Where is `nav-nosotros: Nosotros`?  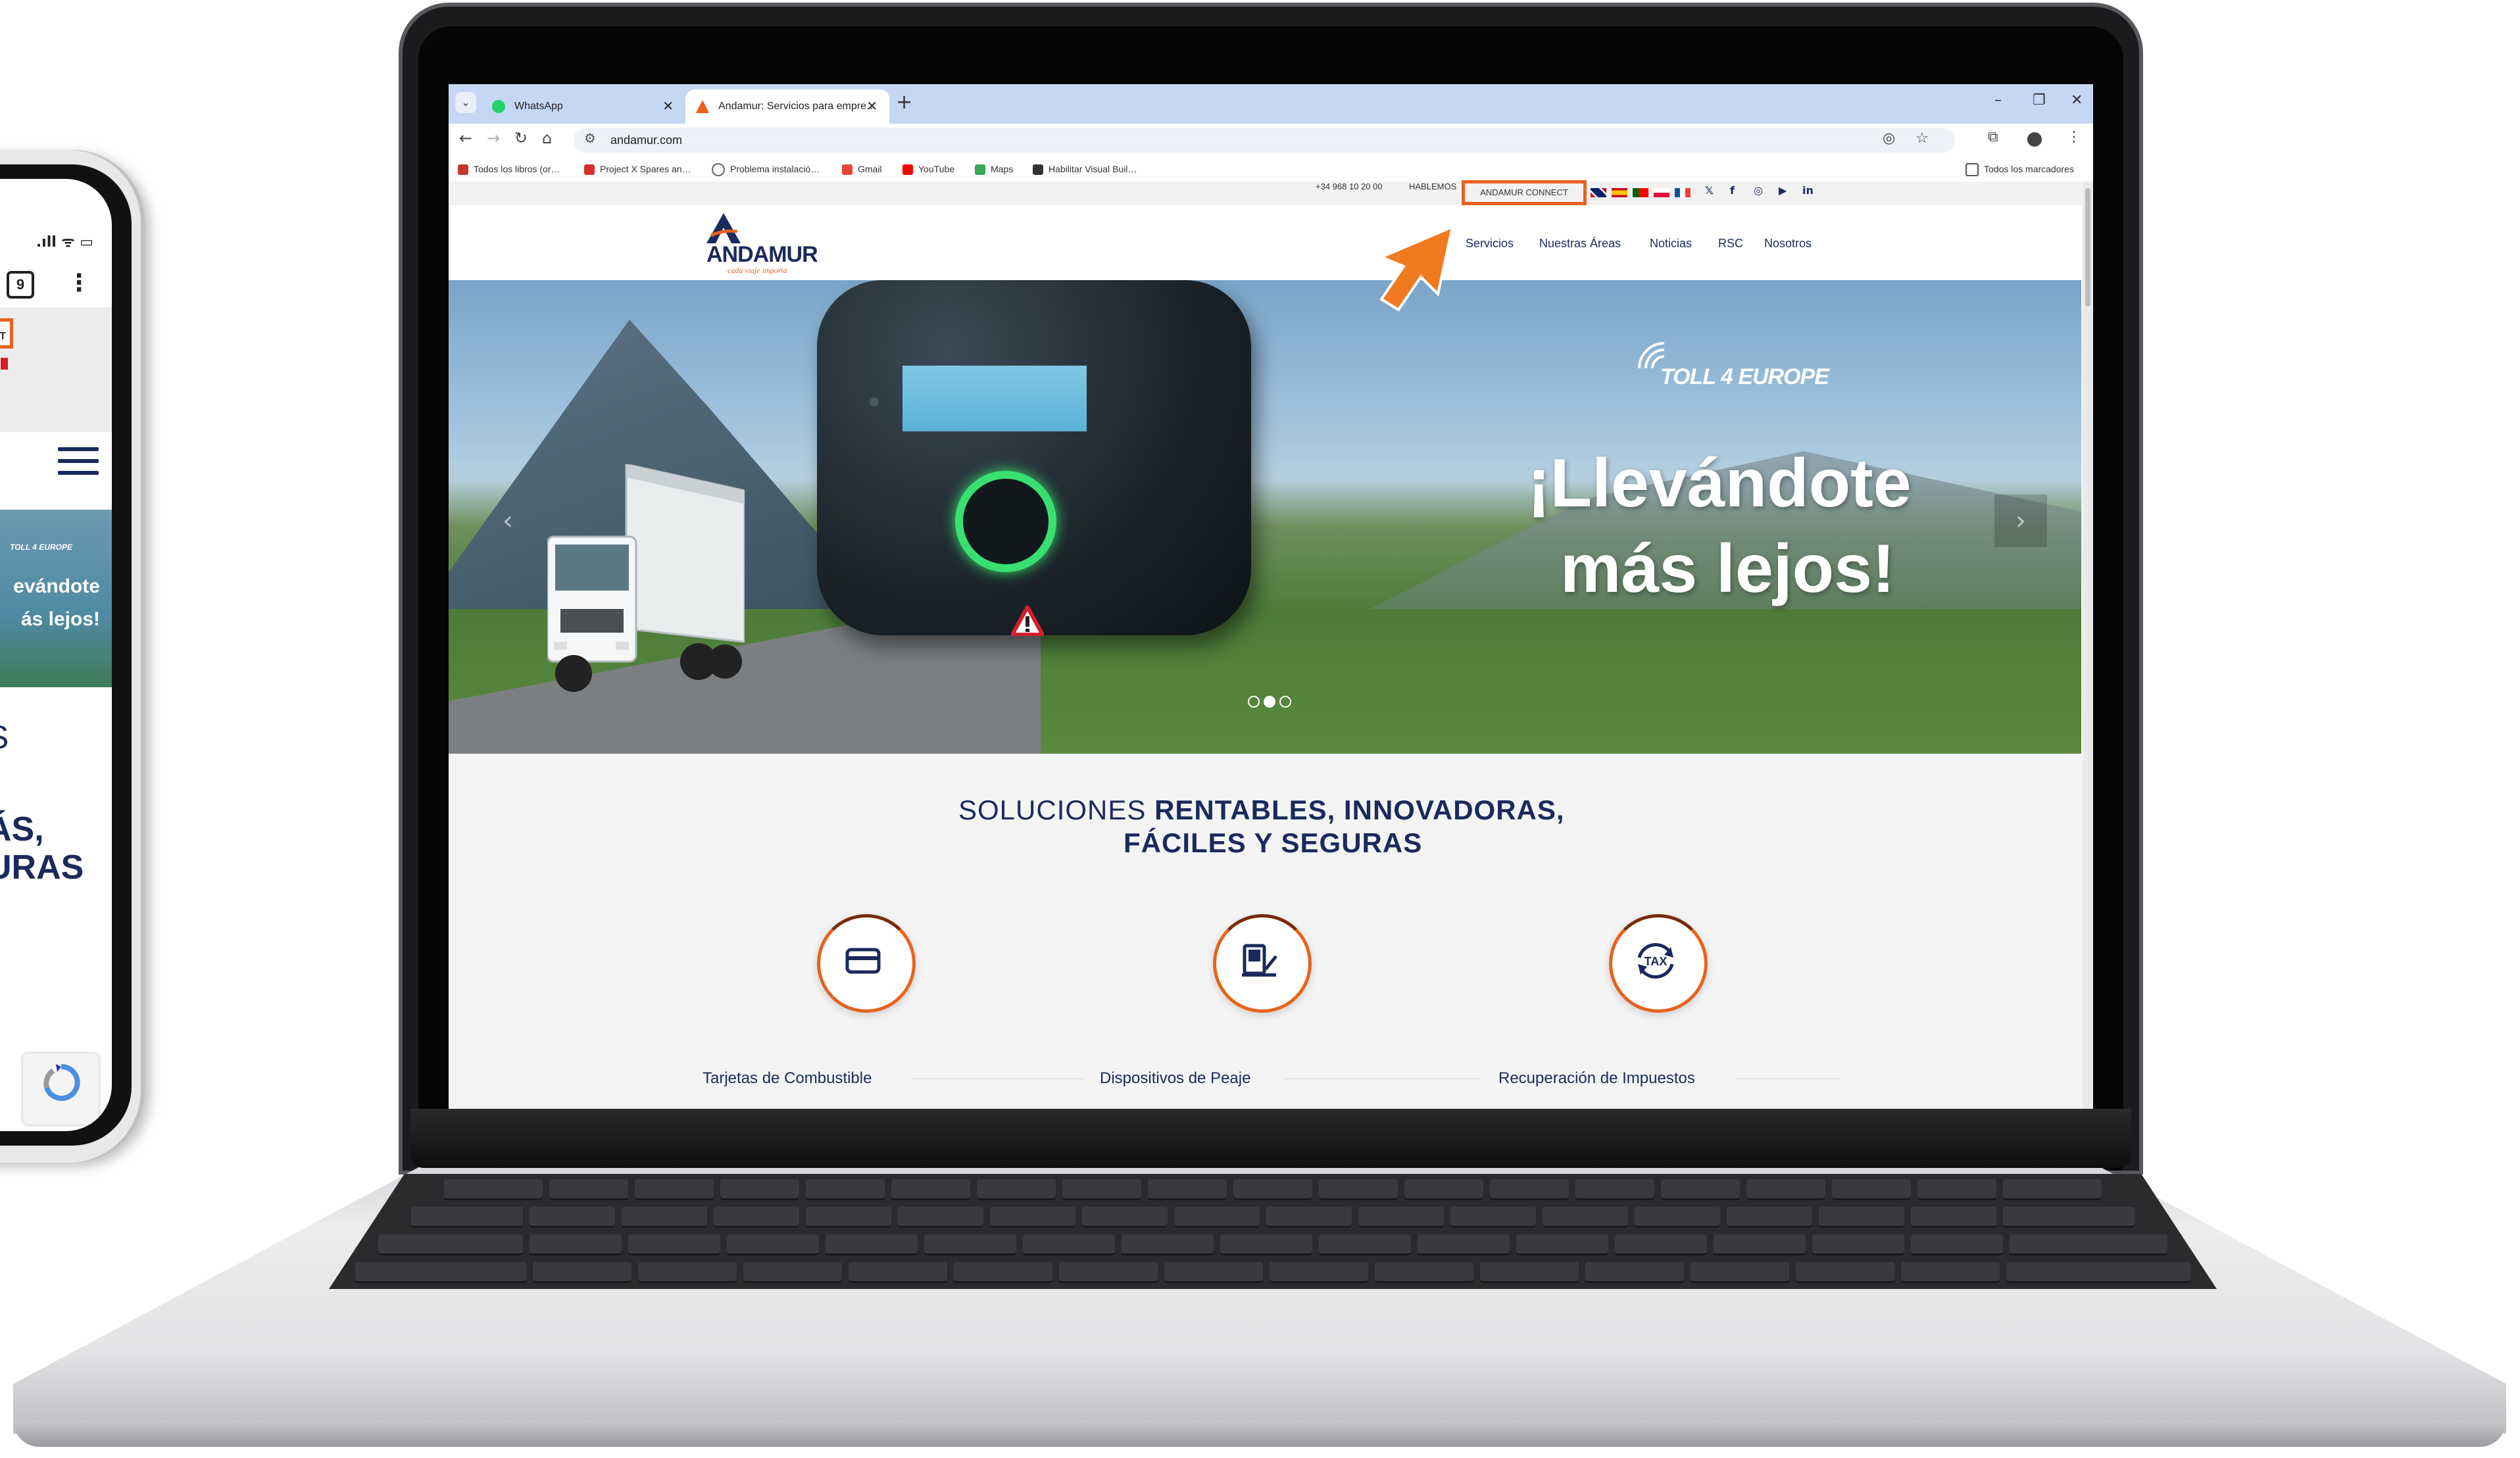 nav-nosotros: Nosotros is located at coordinates (1788, 244).